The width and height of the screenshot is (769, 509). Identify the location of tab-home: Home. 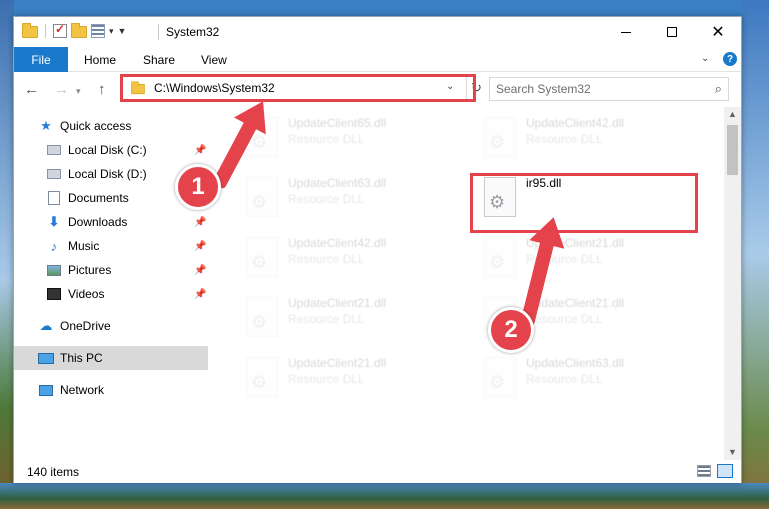
(100, 59).